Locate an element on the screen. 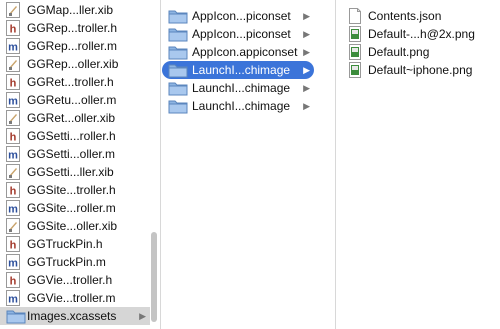 The width and height of the screenshot is (500, 329). document-icon is located at coordinates (355, 16).